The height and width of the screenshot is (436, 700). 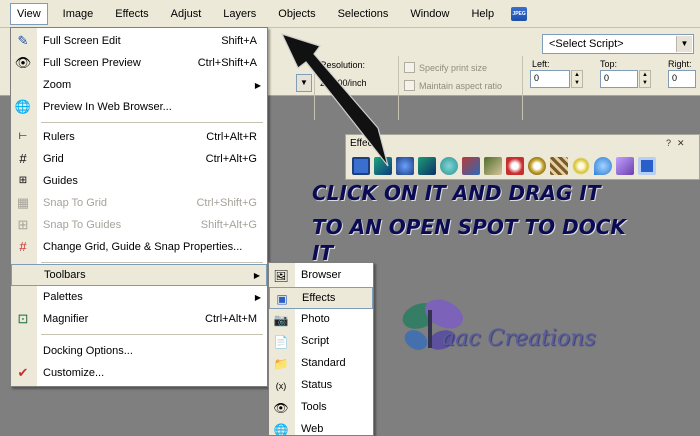 What do you see at coordinates (482, 14) in the screenshot?
I see `menu-help: Help` at bounding box center [482, 14].